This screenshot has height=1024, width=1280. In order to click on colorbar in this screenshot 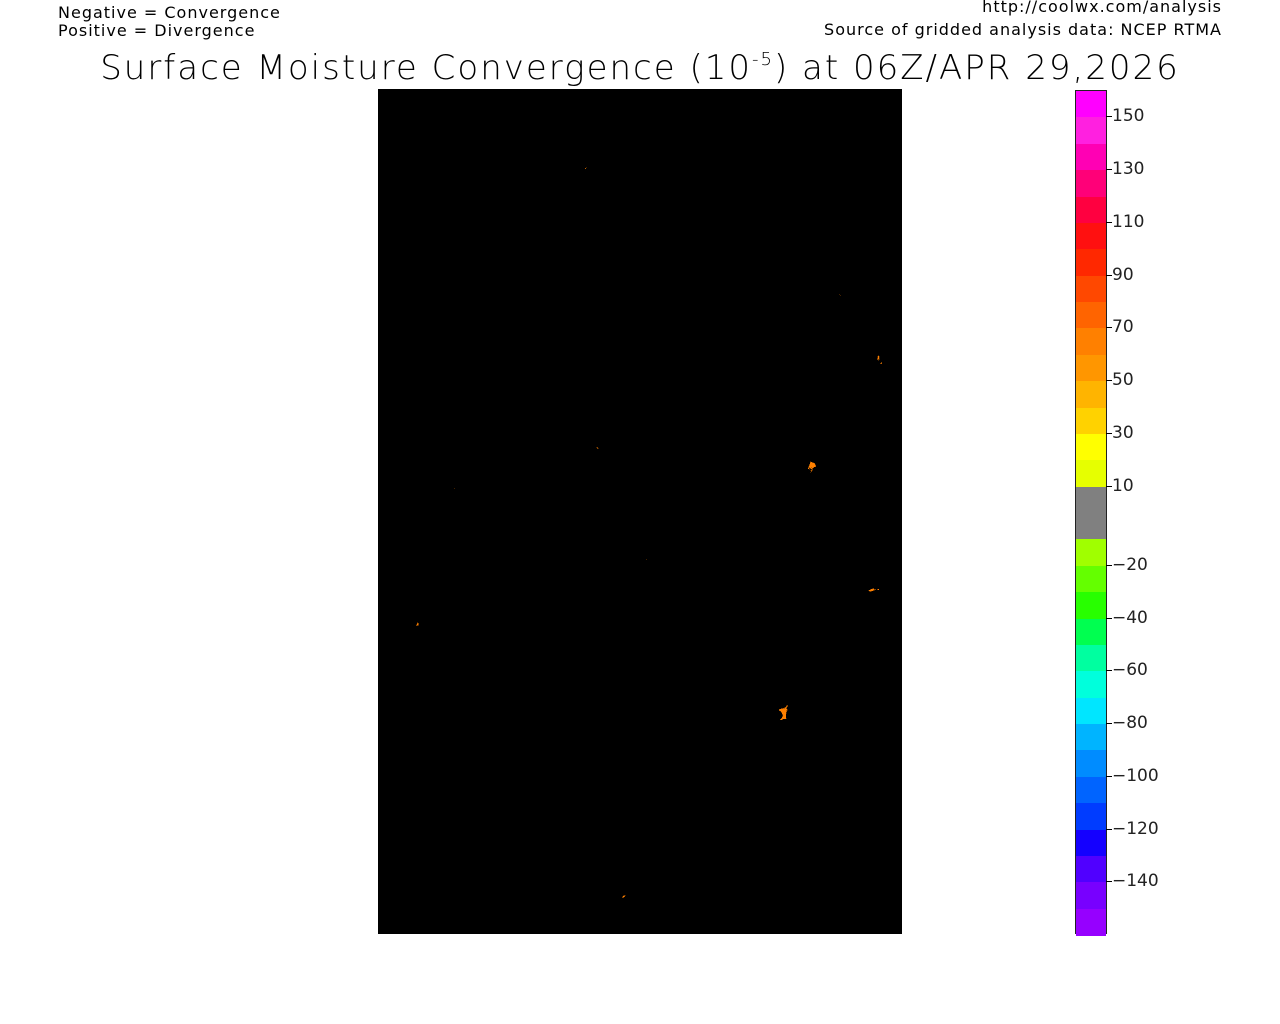, I will do `click(1091, 513)`.